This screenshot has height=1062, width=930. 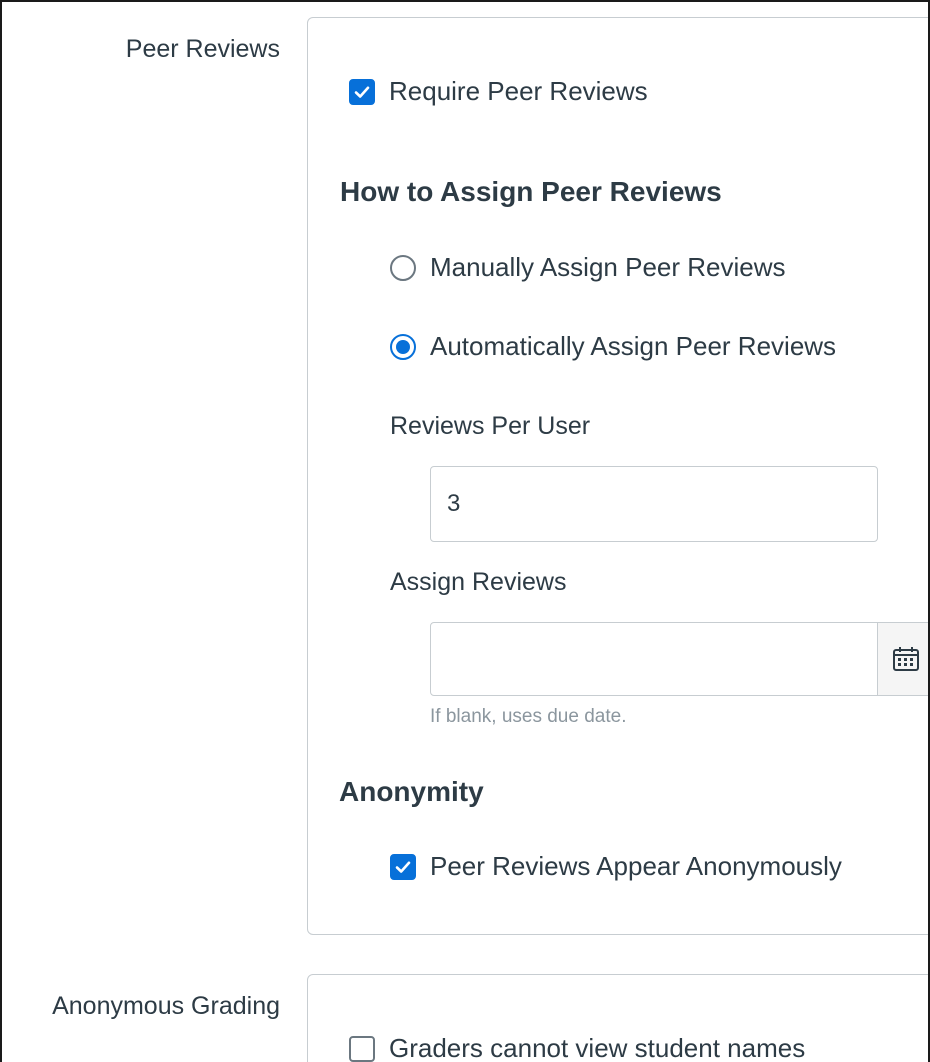 What do you see at coordinates (518, 91) in the screenshot?
I see `require-peer-reviews-label: Require Peer Reviews` at bounding box center [518, 91].